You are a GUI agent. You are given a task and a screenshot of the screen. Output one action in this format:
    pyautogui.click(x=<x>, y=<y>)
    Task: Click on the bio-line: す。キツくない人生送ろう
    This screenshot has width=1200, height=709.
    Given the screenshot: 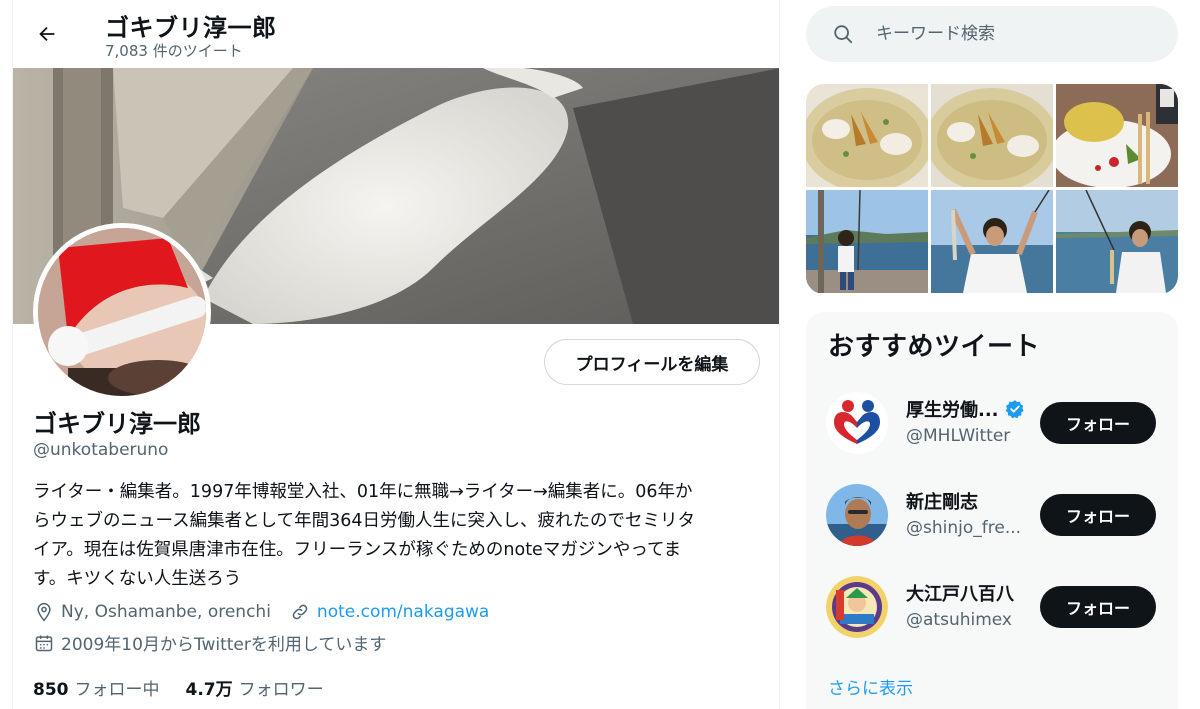 What is the action you would take?
    pyautogui.click(x=137, y=579)
    